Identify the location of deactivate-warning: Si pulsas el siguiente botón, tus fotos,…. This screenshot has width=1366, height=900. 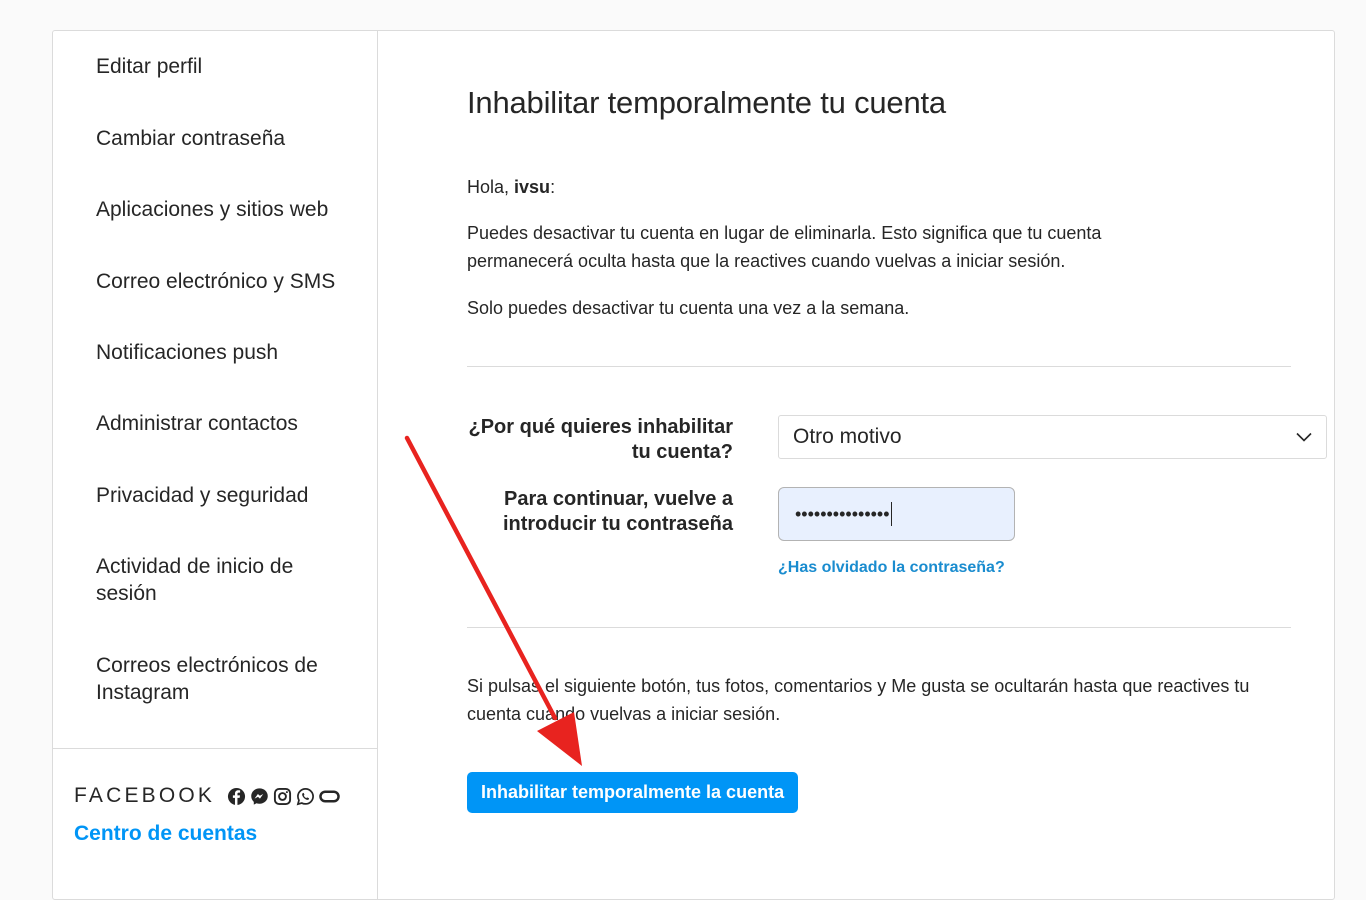
(858, 700).